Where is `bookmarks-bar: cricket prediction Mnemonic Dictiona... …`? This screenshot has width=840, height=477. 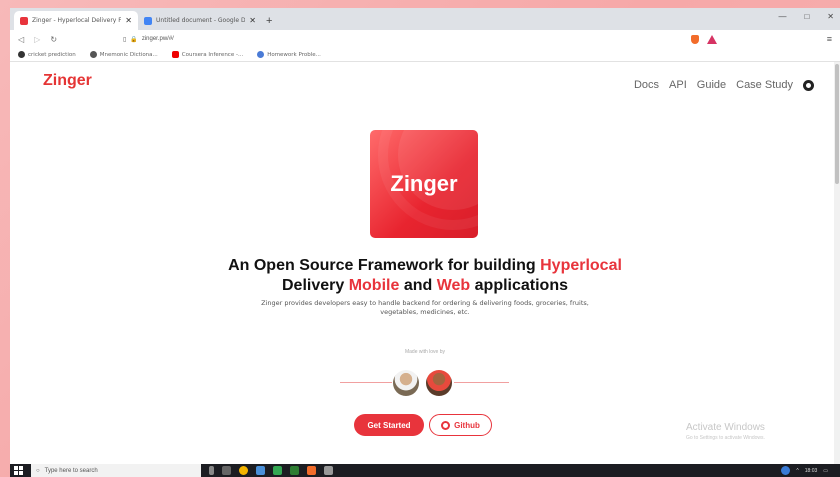 bookmarks-bar: cricket prediction Mnemonic Dictiona... … is located at coordinates (425, 55).